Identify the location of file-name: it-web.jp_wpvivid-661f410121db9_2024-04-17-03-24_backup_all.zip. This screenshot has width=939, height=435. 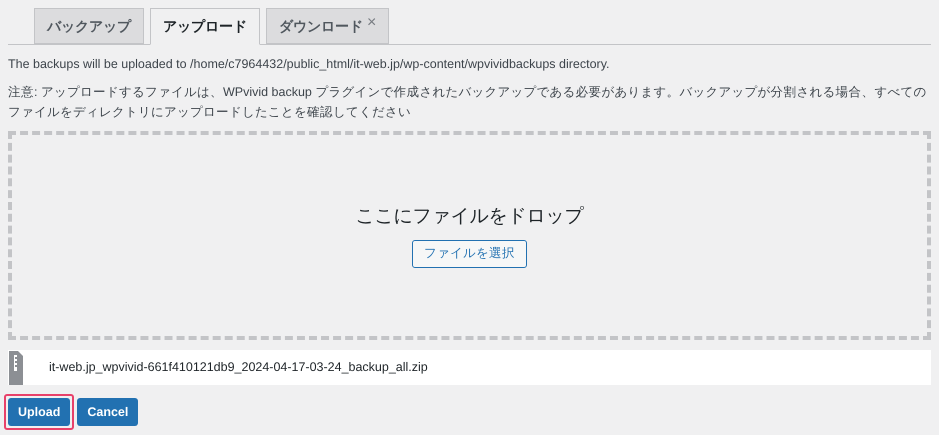
(238, 367).